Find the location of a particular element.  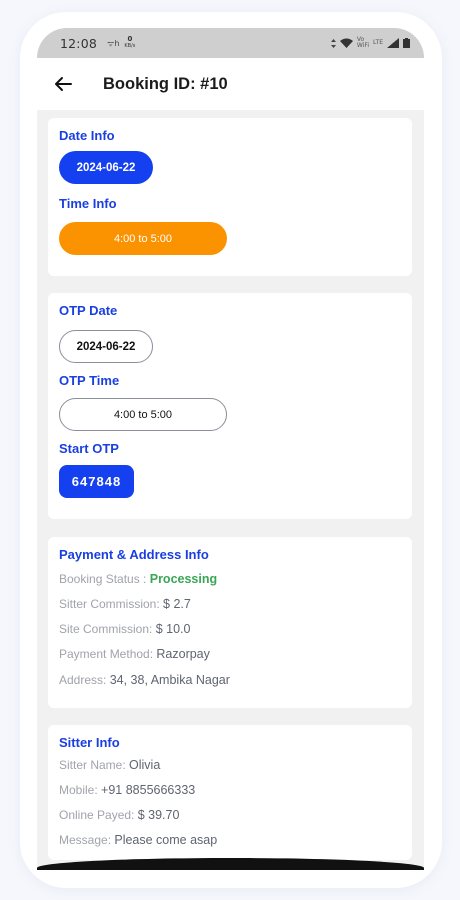

sitter-name-value: Olivia is located at coordinates (145, 765).